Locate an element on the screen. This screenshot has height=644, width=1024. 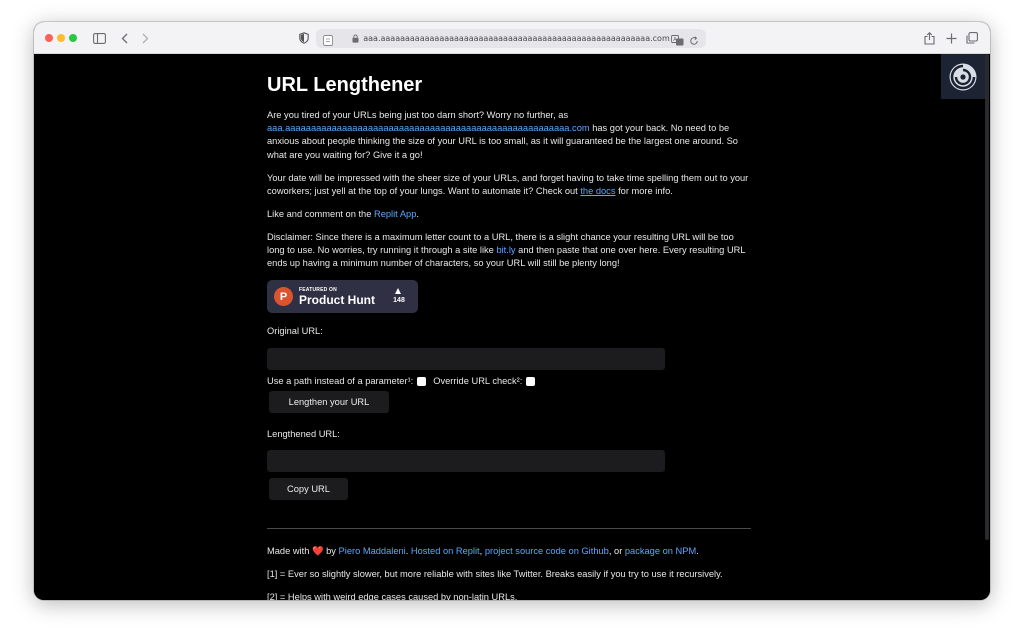
back-icon is located at coordinates (124, 38).